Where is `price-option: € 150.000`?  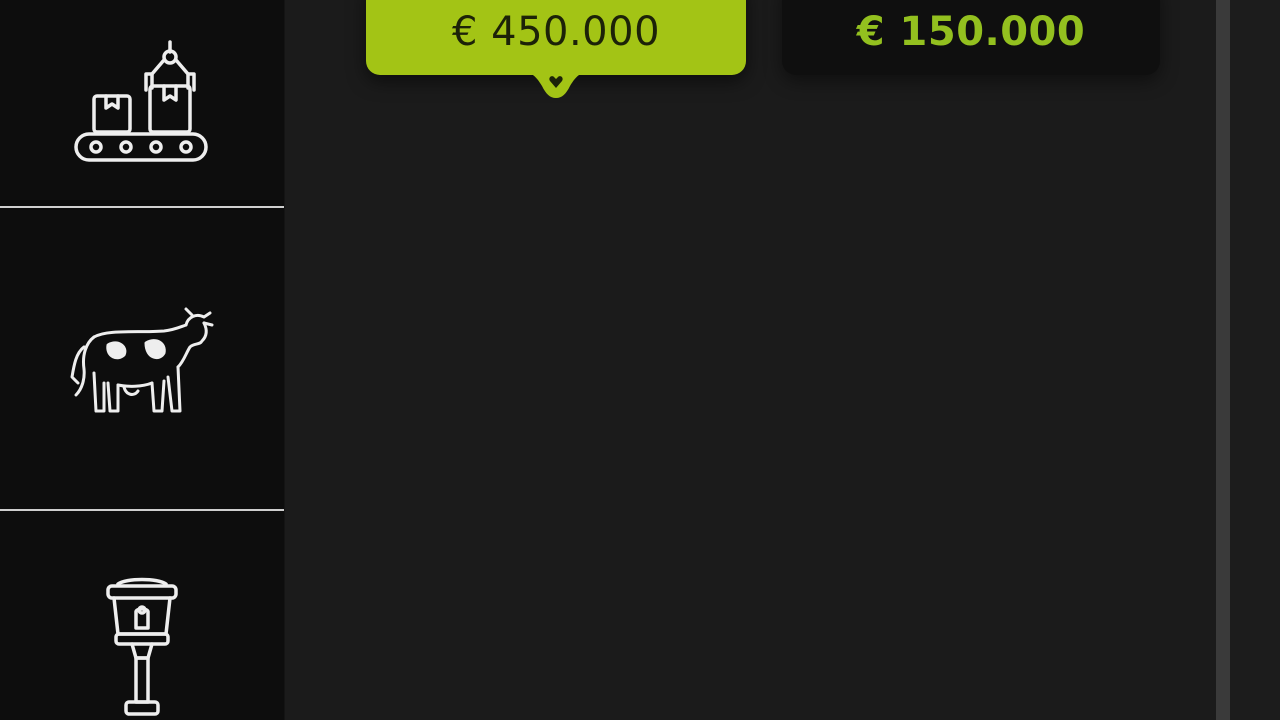 price-option: € 150.000 is located at coordinates (971, 37).